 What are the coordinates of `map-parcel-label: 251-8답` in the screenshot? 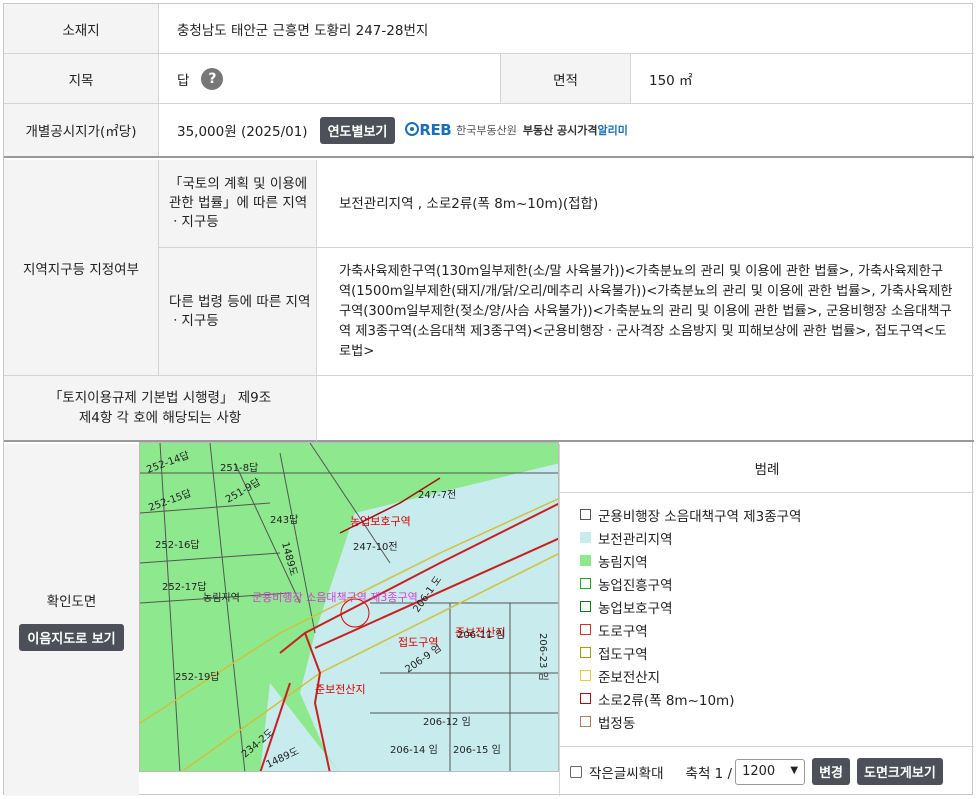 It's located at (239, 468).